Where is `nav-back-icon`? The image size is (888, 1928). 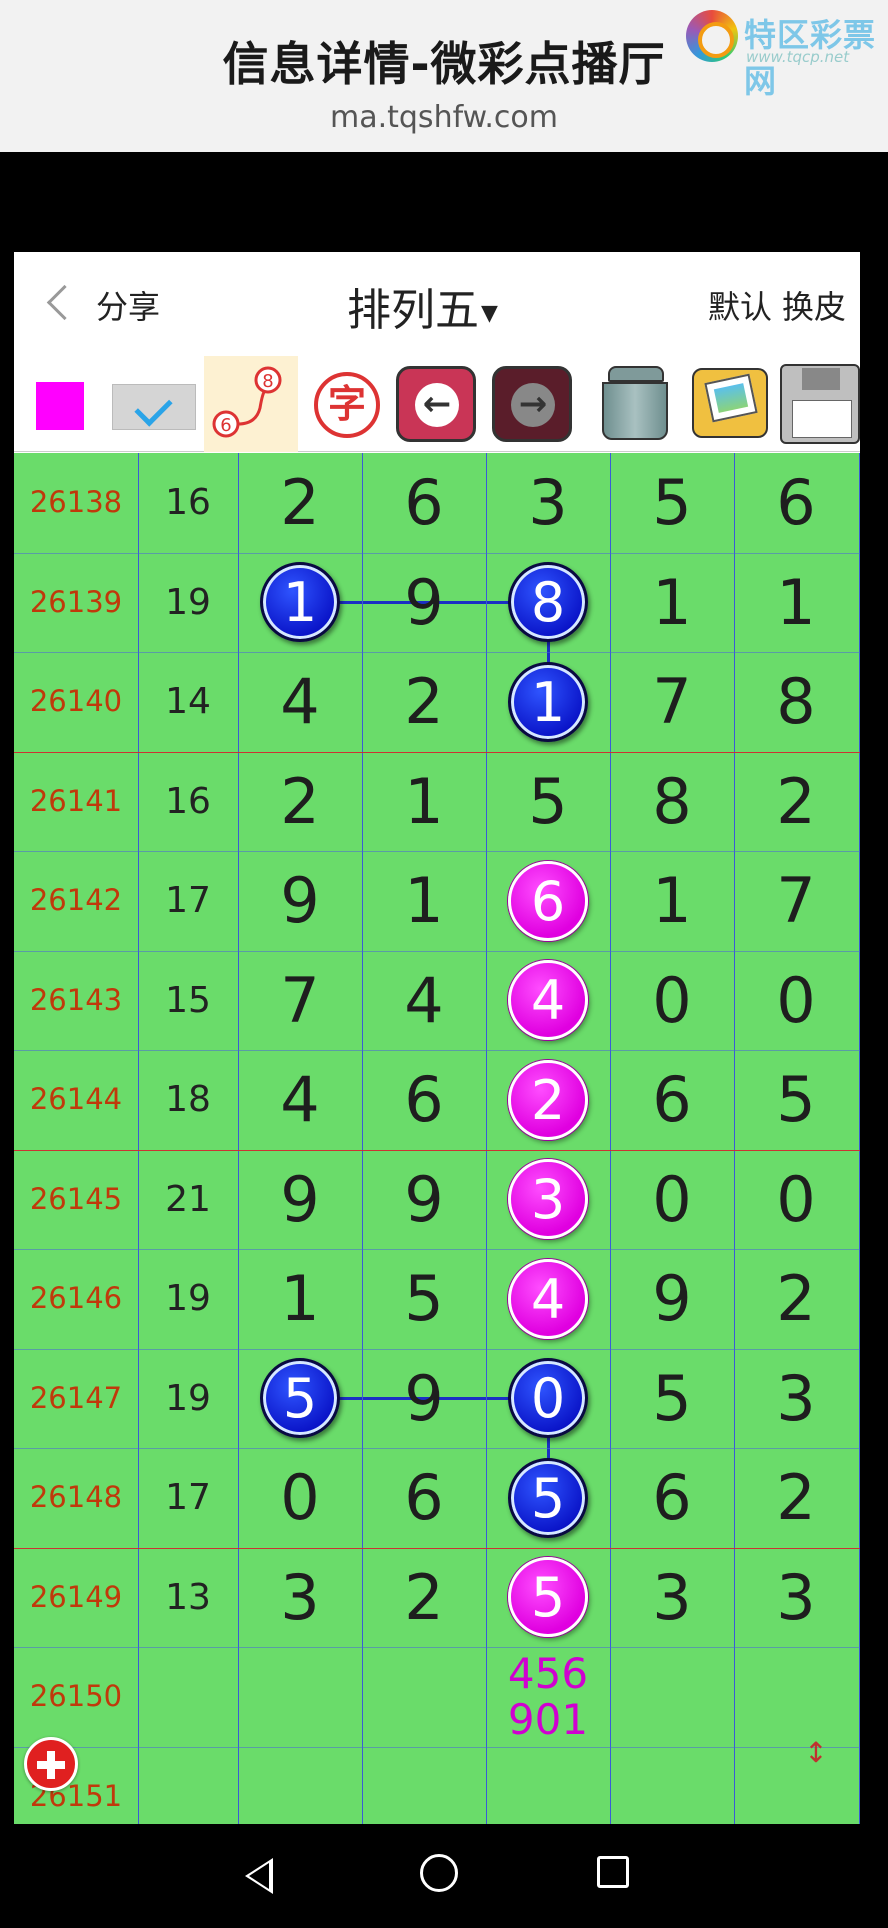 nav-back-icon is located at coordinates (259, 1876).